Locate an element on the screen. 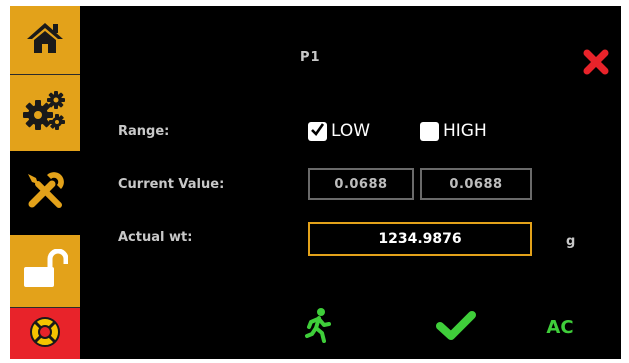  sidebar-item-help is located at coordinates (45, 333).